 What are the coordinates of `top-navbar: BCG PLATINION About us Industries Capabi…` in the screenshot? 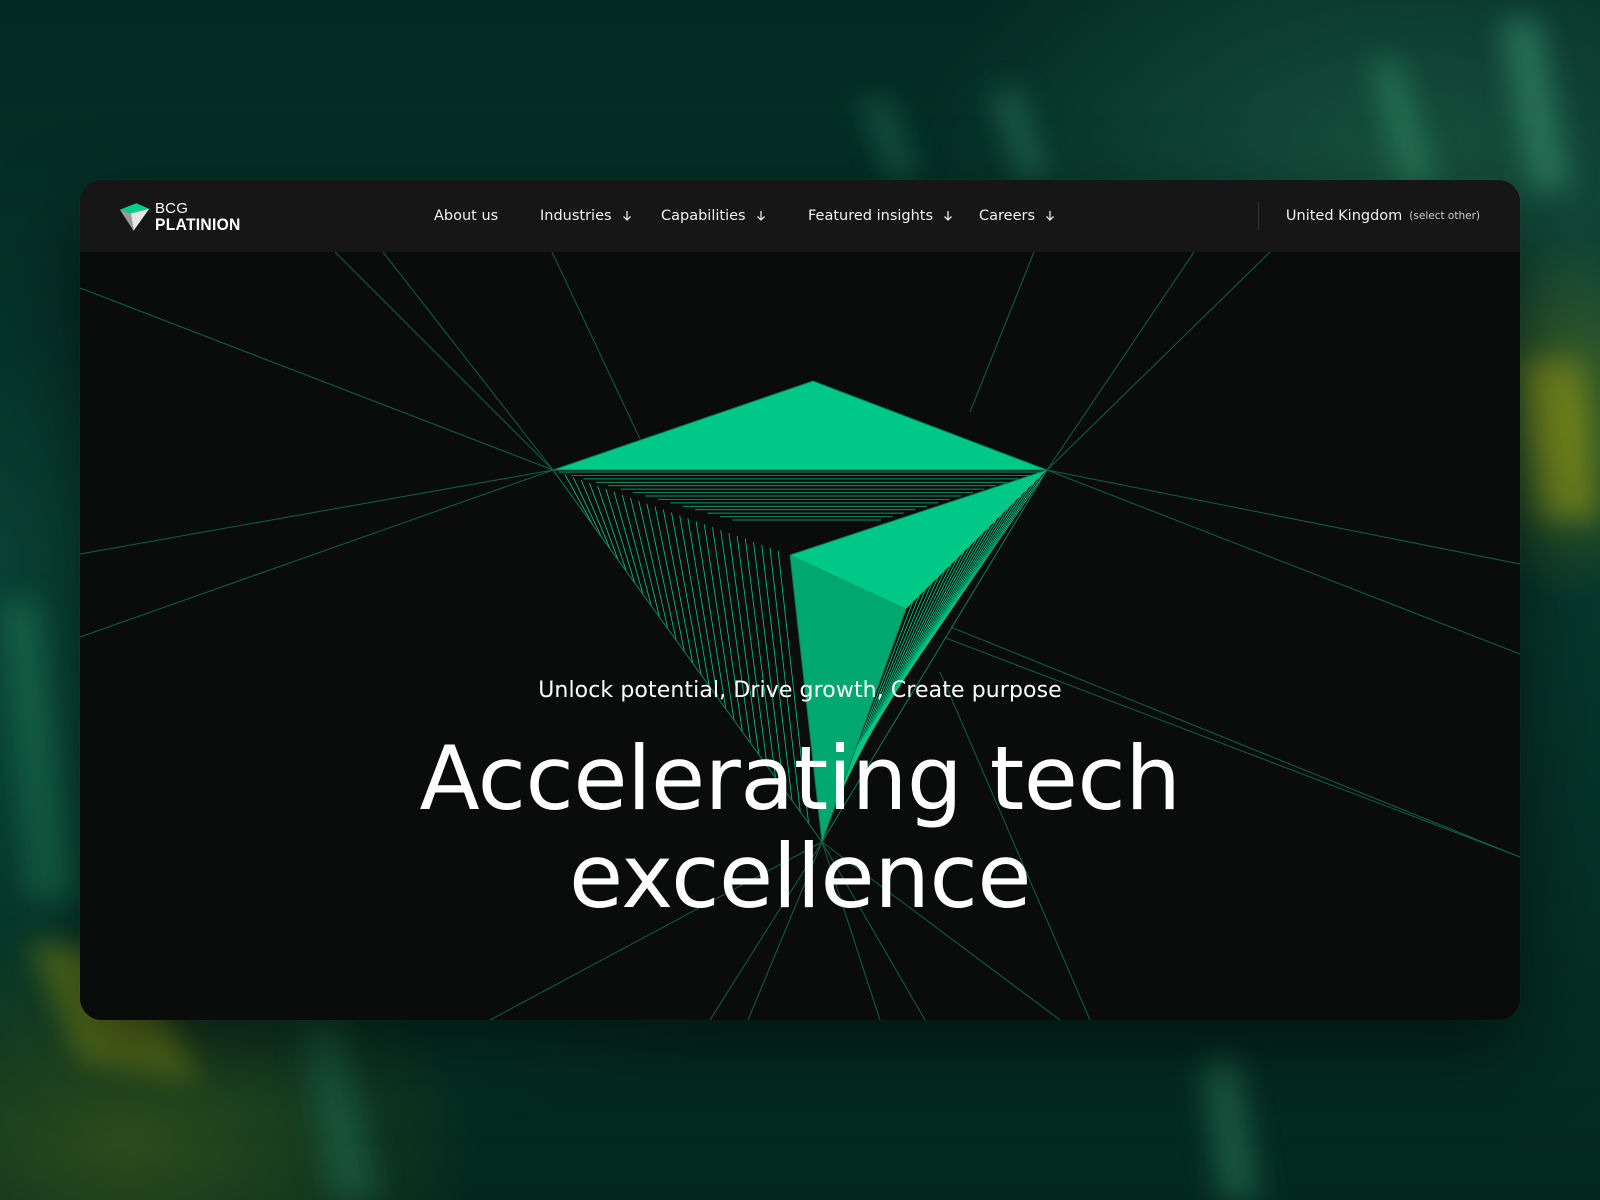 It's located at (800, 216).